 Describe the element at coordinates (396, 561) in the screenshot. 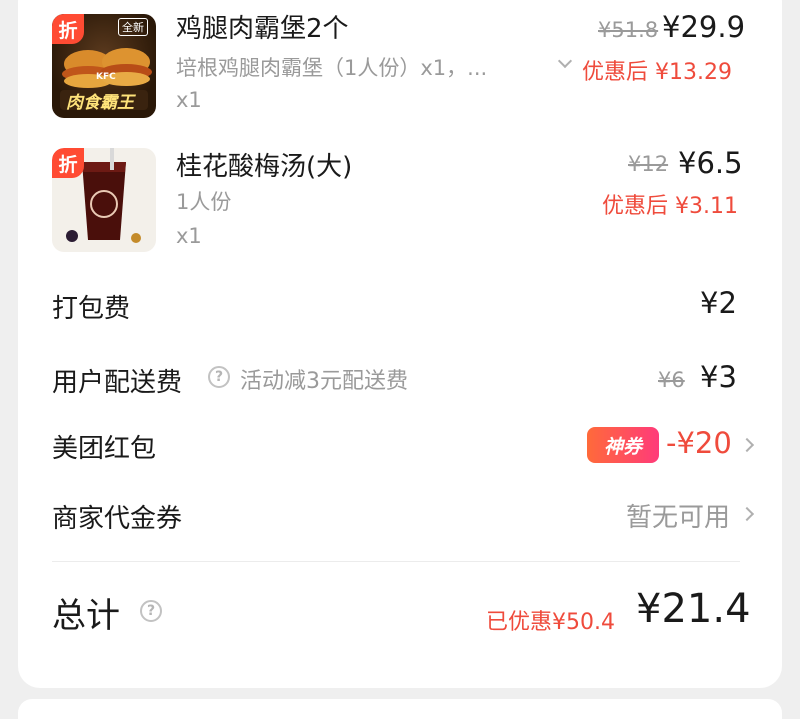

I see `divider` at that location.